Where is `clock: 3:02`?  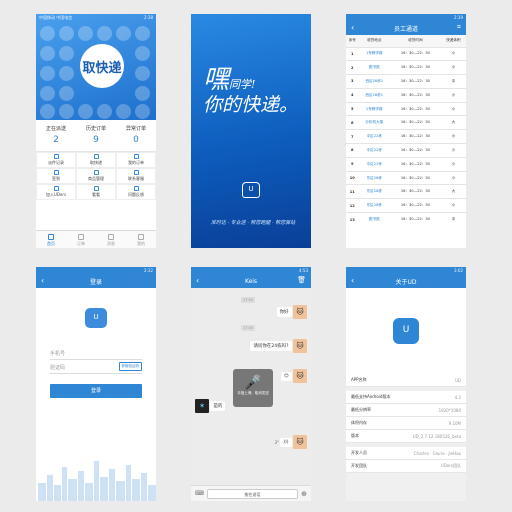
clock: 3:02 is located at coordinates (458, 270).